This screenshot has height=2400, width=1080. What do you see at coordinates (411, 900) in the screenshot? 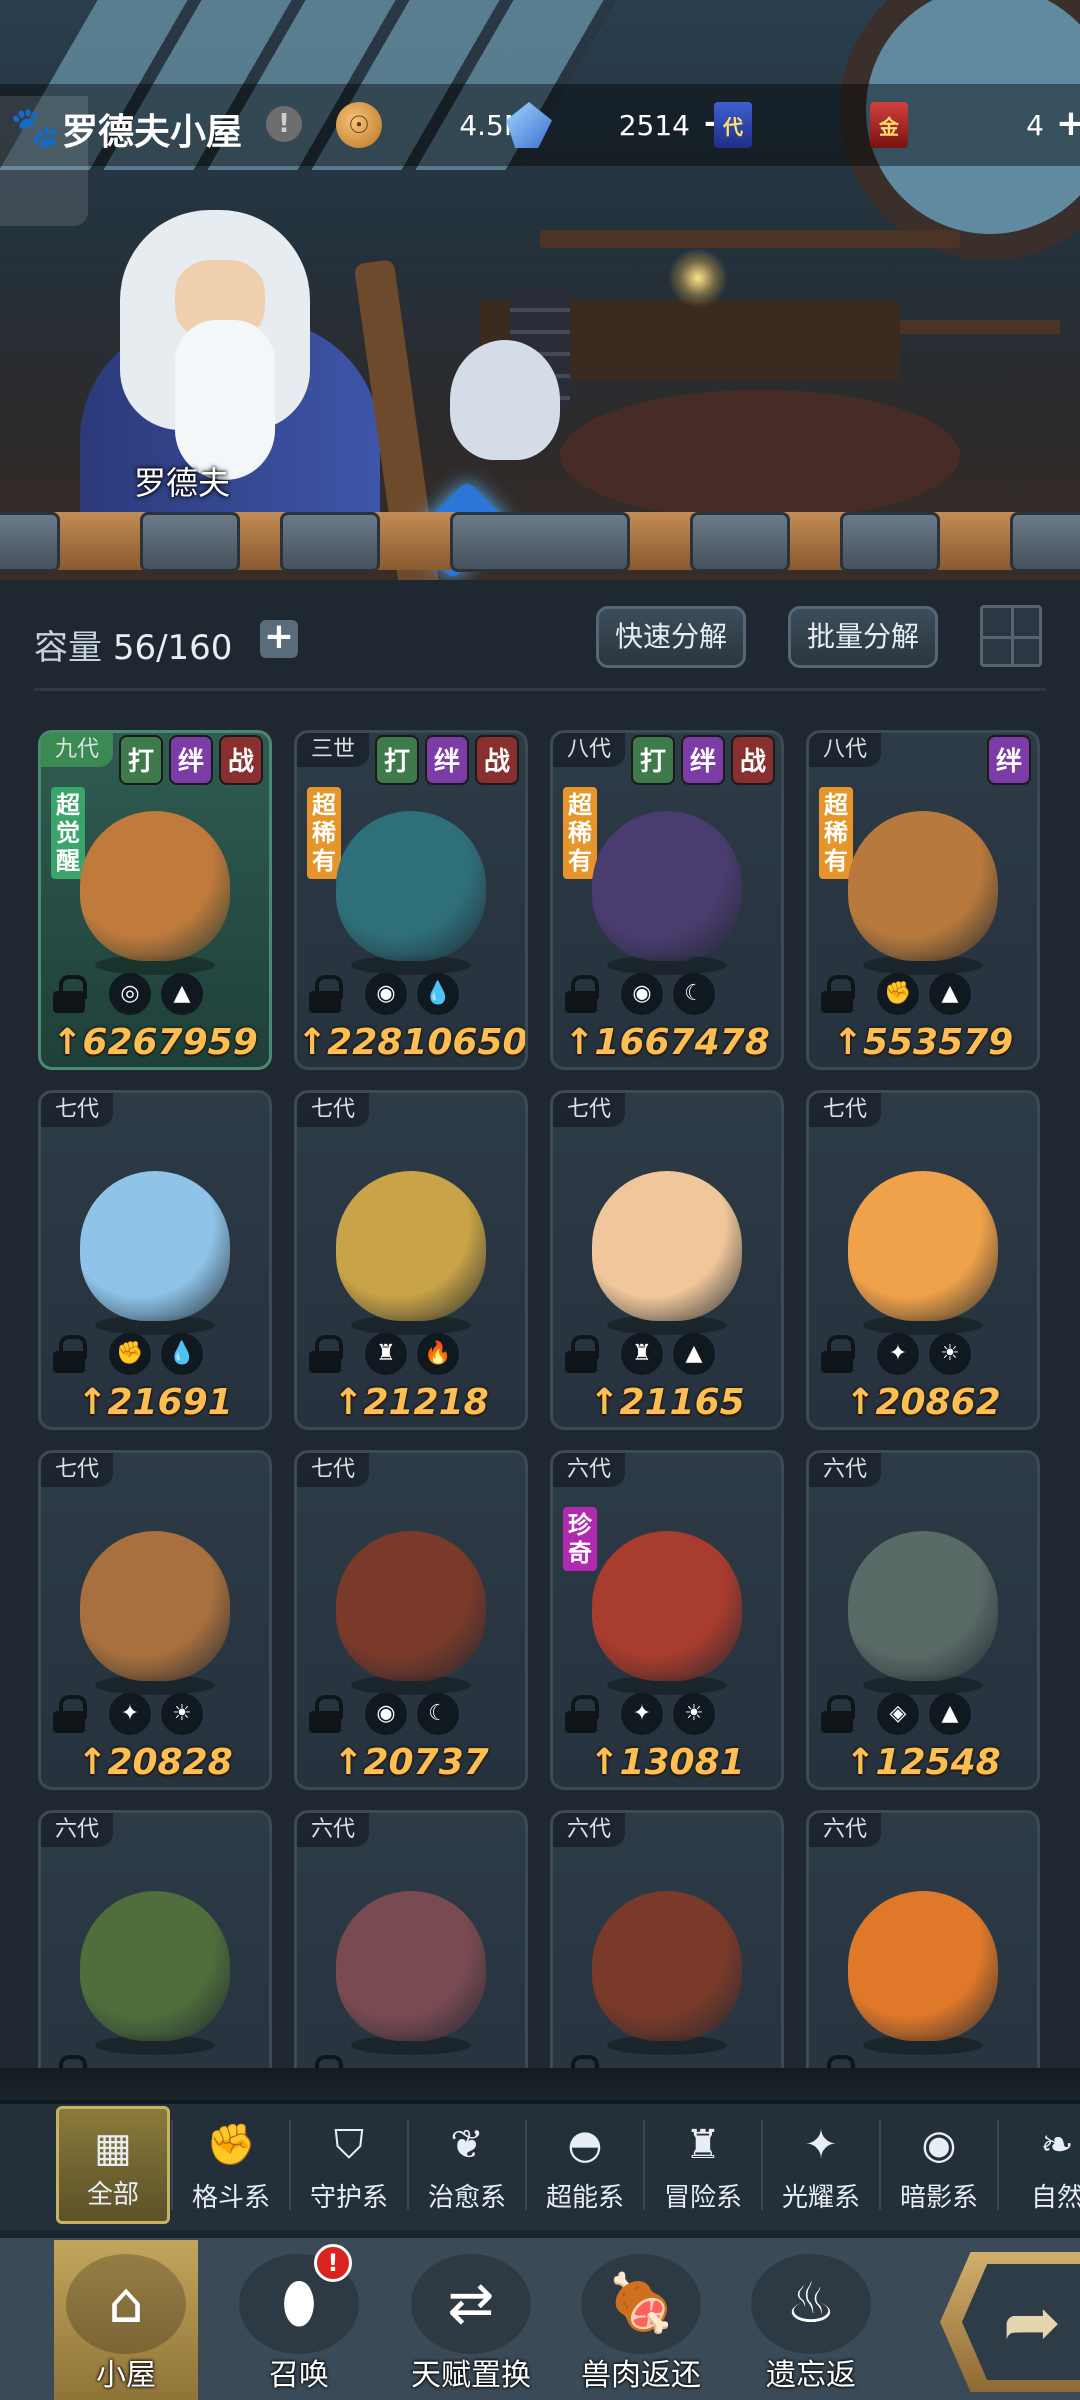
I see `pet-card: 三世打绊战超稀有 ◉ 💧 ↑22810650` at bounding box center [411, 900].